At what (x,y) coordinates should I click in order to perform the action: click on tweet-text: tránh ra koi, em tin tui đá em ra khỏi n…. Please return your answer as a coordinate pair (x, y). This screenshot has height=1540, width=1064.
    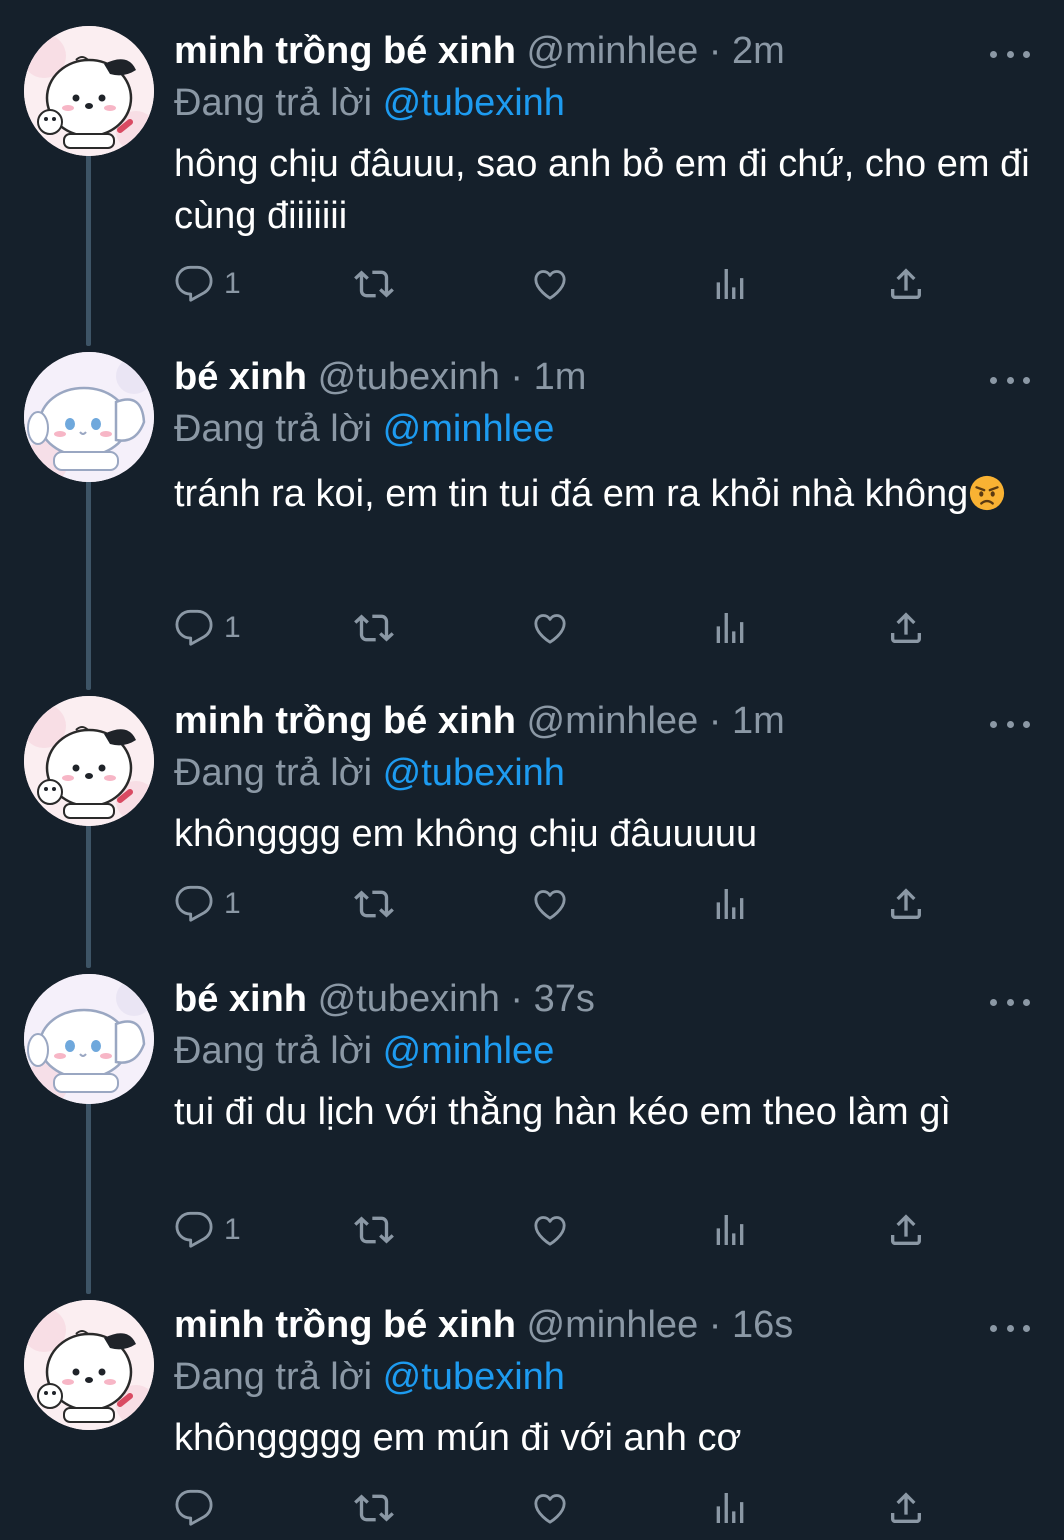
    Looking at the image, I should click on (604, 494).